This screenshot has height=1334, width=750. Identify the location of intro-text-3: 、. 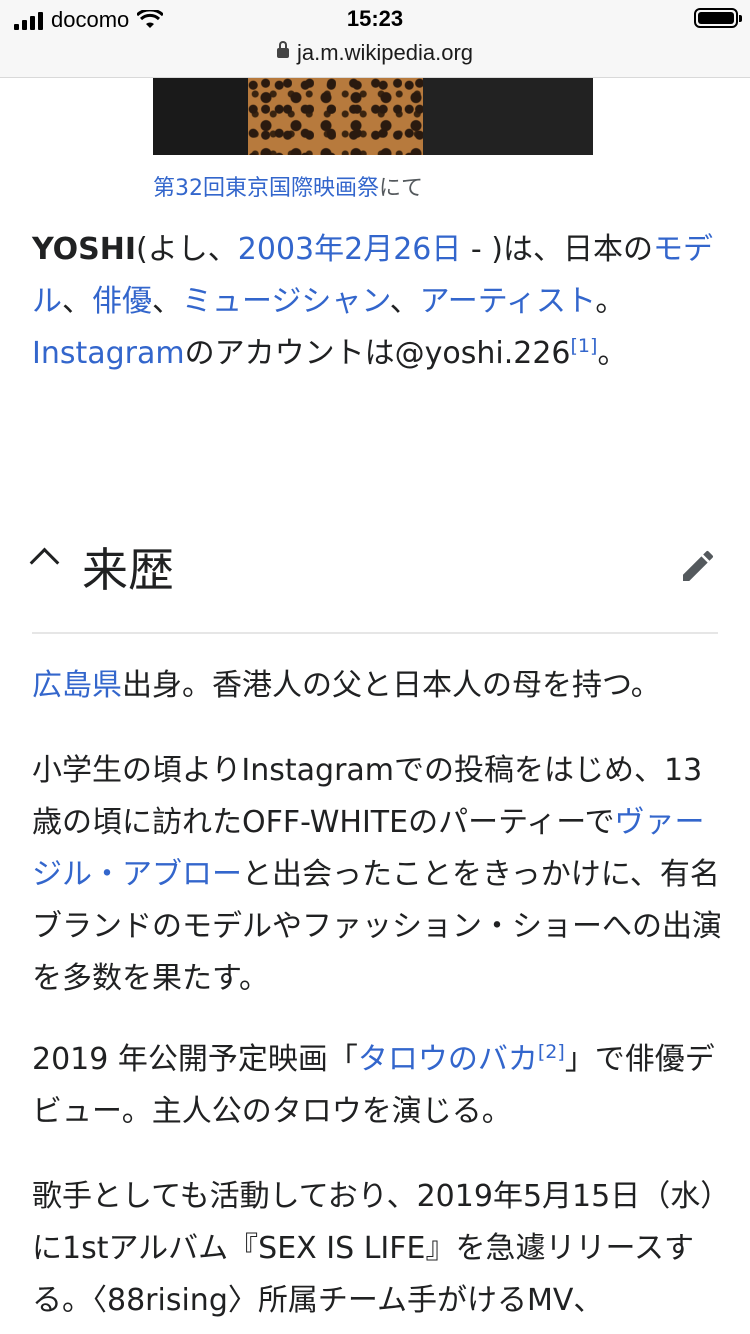
(77, 301).